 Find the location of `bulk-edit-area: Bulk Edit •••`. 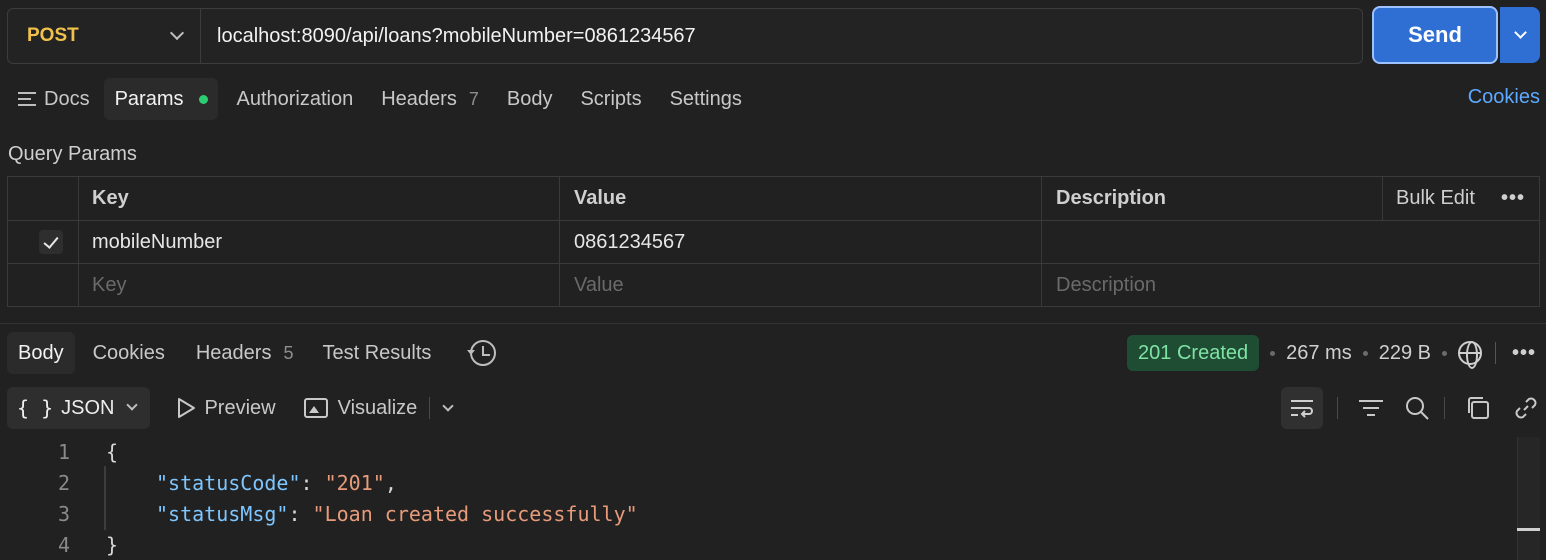

bulk-edit-area: Bulk Edit ••• is located at coordinates (1460, 198).